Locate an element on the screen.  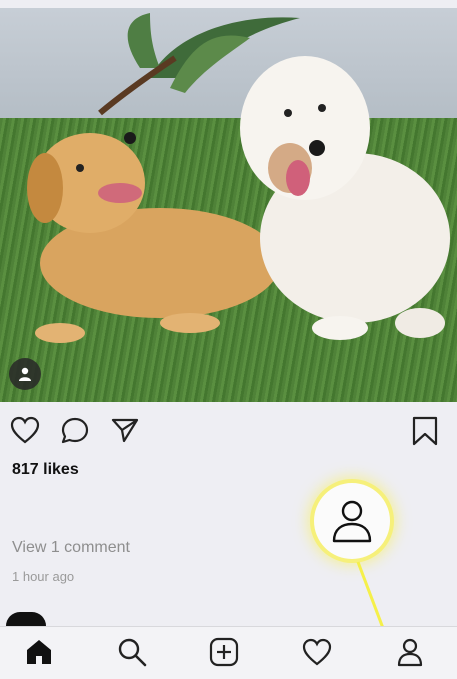
nav-activity is located at coordinates (317, 652).